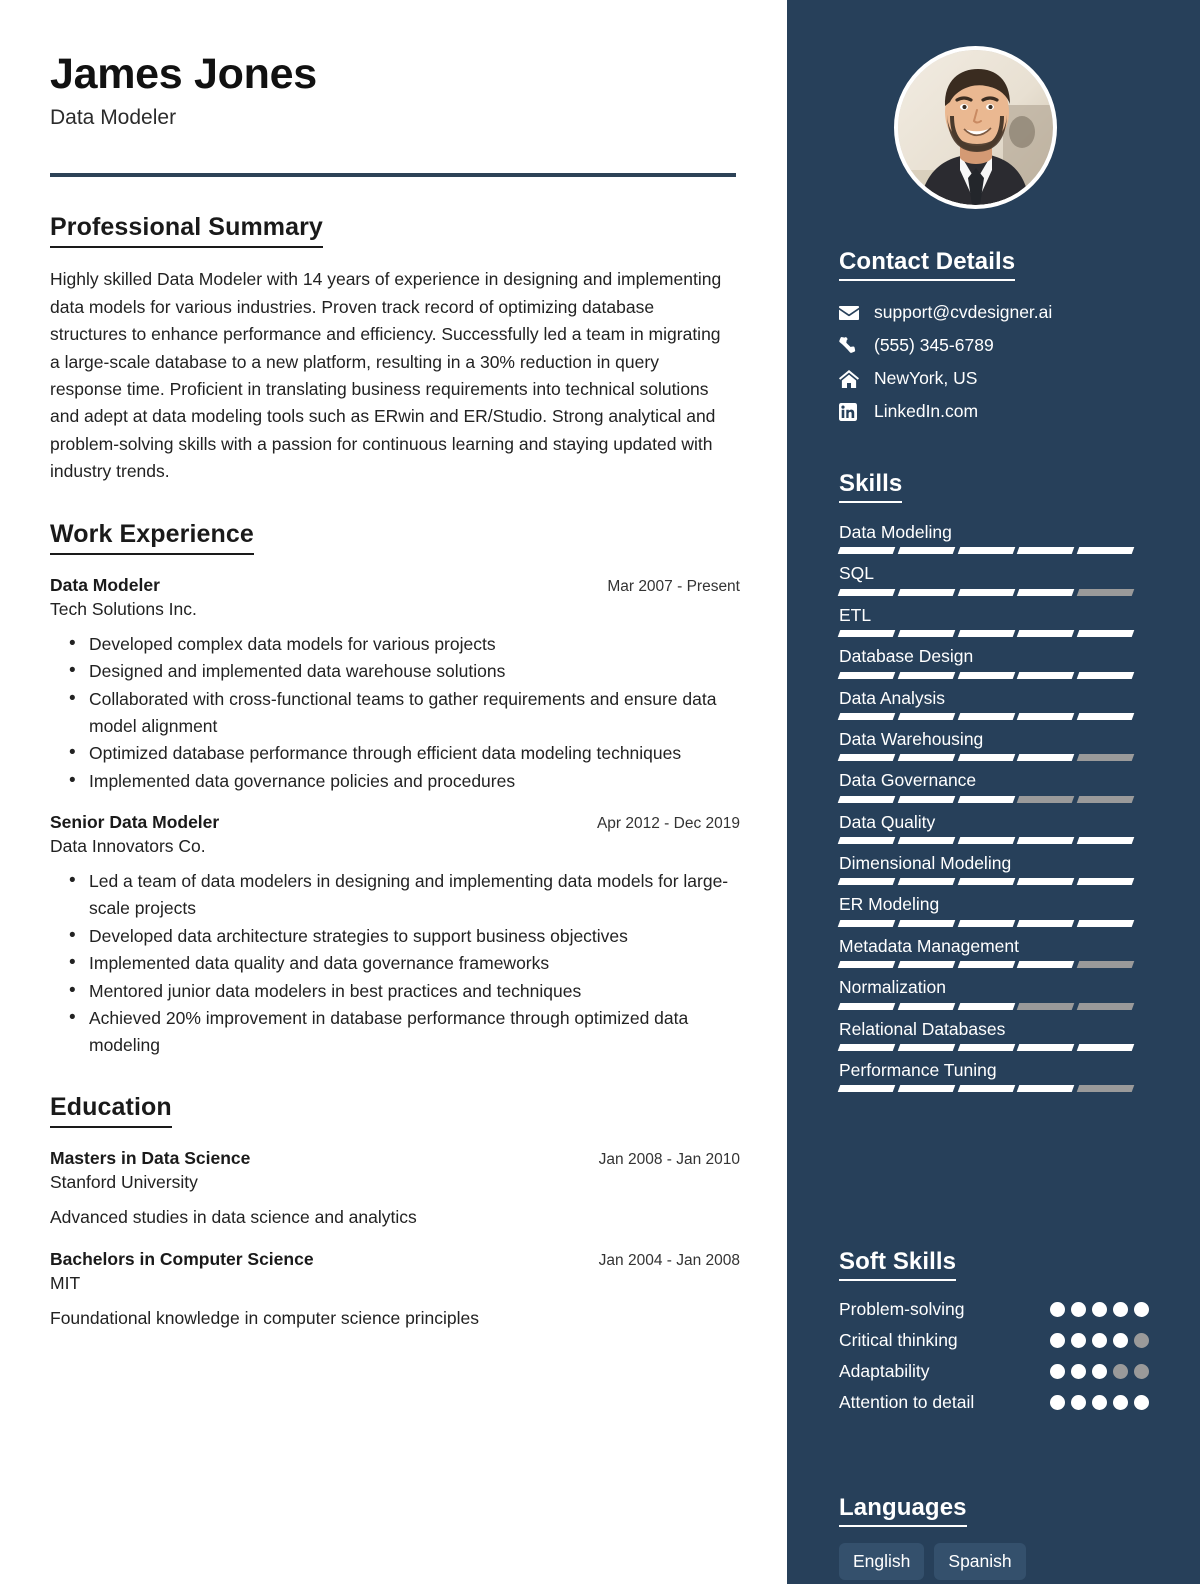 Image resolution: width=1200 pixels, height=1584 pixels. What do you see at coordinates (1004, 1537) in the screenshot?
I see `languages-section: Languages English Spanish` at bounding box center [1004, 1537].